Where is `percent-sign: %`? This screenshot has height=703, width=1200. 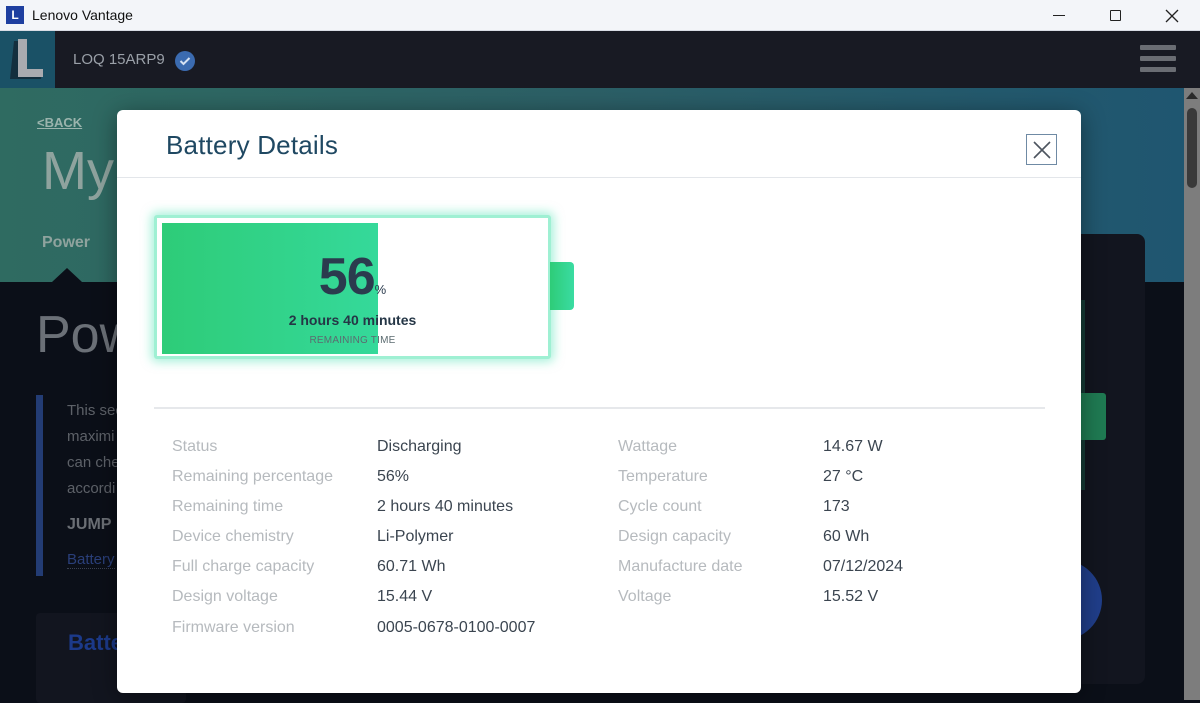 percent-sign: % is located at coordinates (380, 289).